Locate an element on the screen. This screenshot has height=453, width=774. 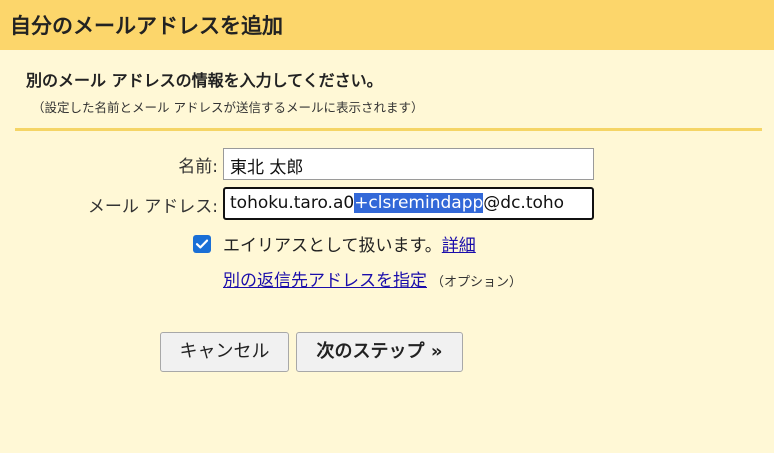
dialog-header: 自分のメールアドレスを追加 is located at coordinates (387, 25).